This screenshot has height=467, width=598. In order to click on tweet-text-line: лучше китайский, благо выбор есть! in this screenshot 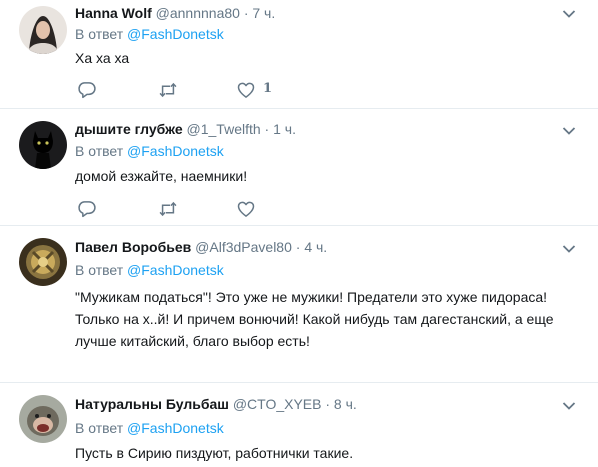, I will do `click(192, 341)`.